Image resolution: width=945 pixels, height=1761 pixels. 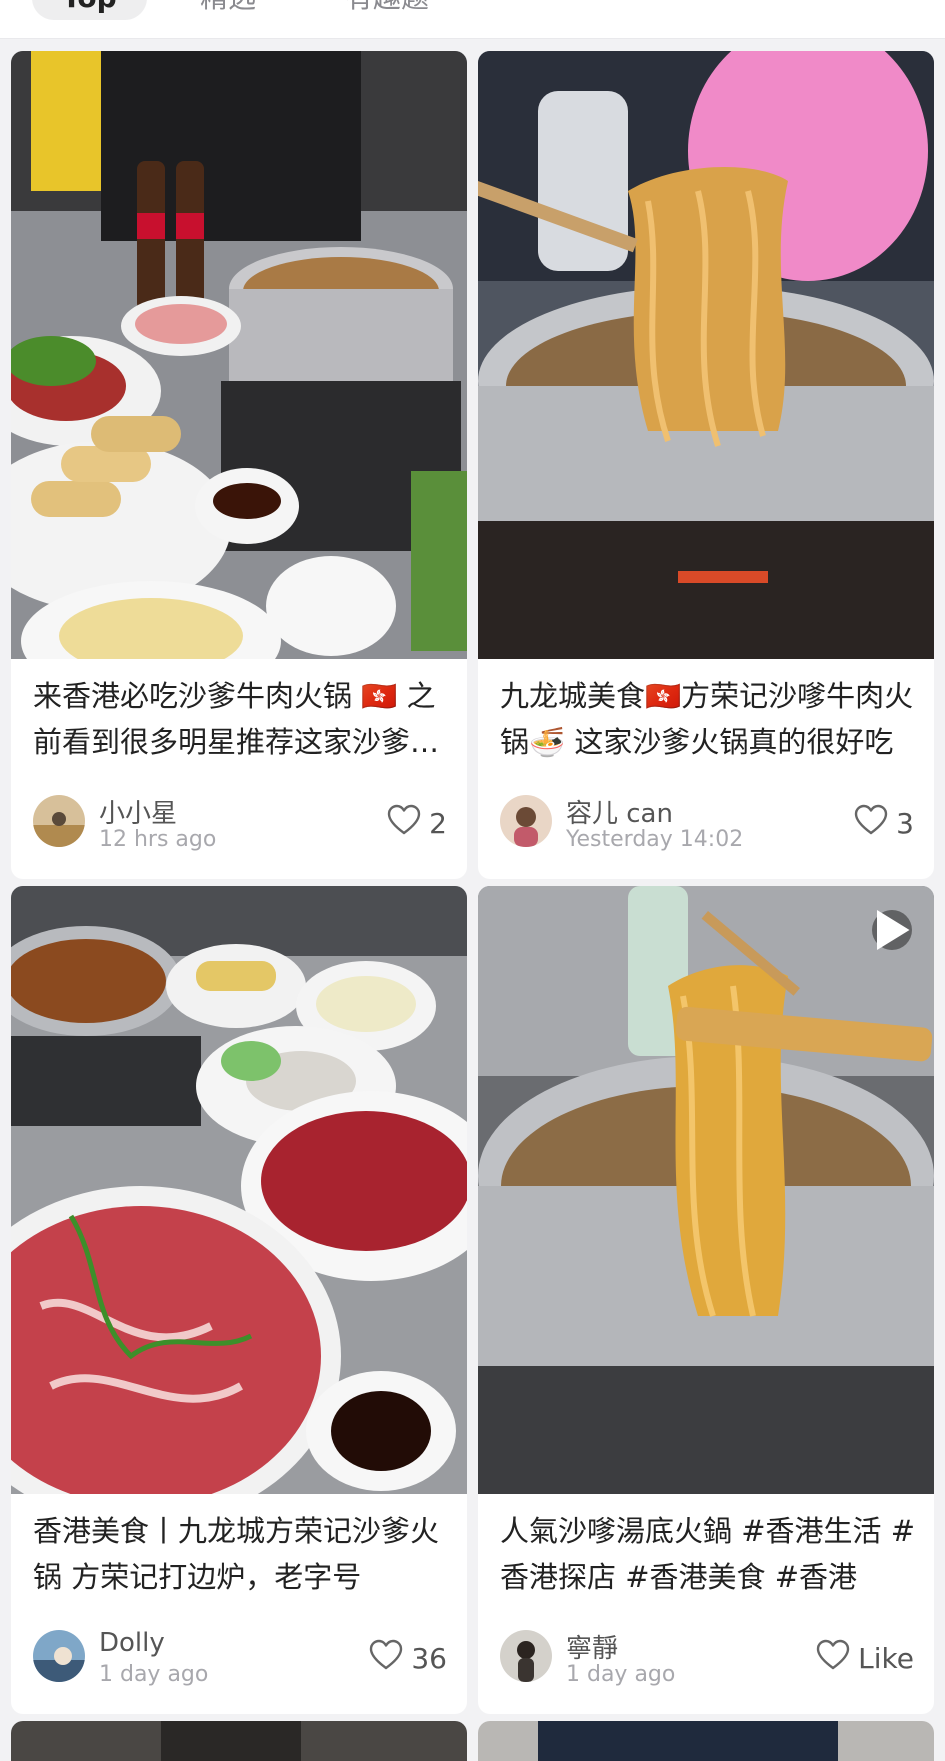 What do you see at coordinates (89, 10) in the screenshot?
I see `tab-top: Top` at bounding box center [89, 10].